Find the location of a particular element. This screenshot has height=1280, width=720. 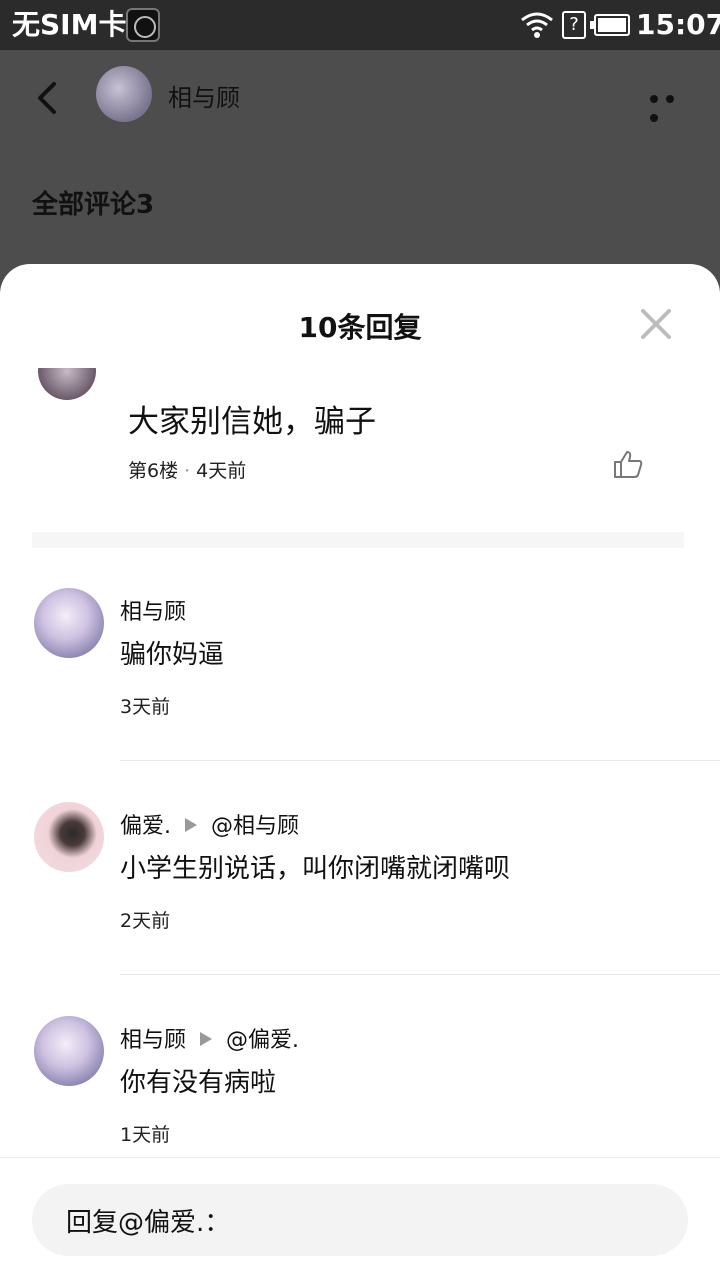

reply-input: 回复@偏爱.： is located at coordinates (360, 1220).